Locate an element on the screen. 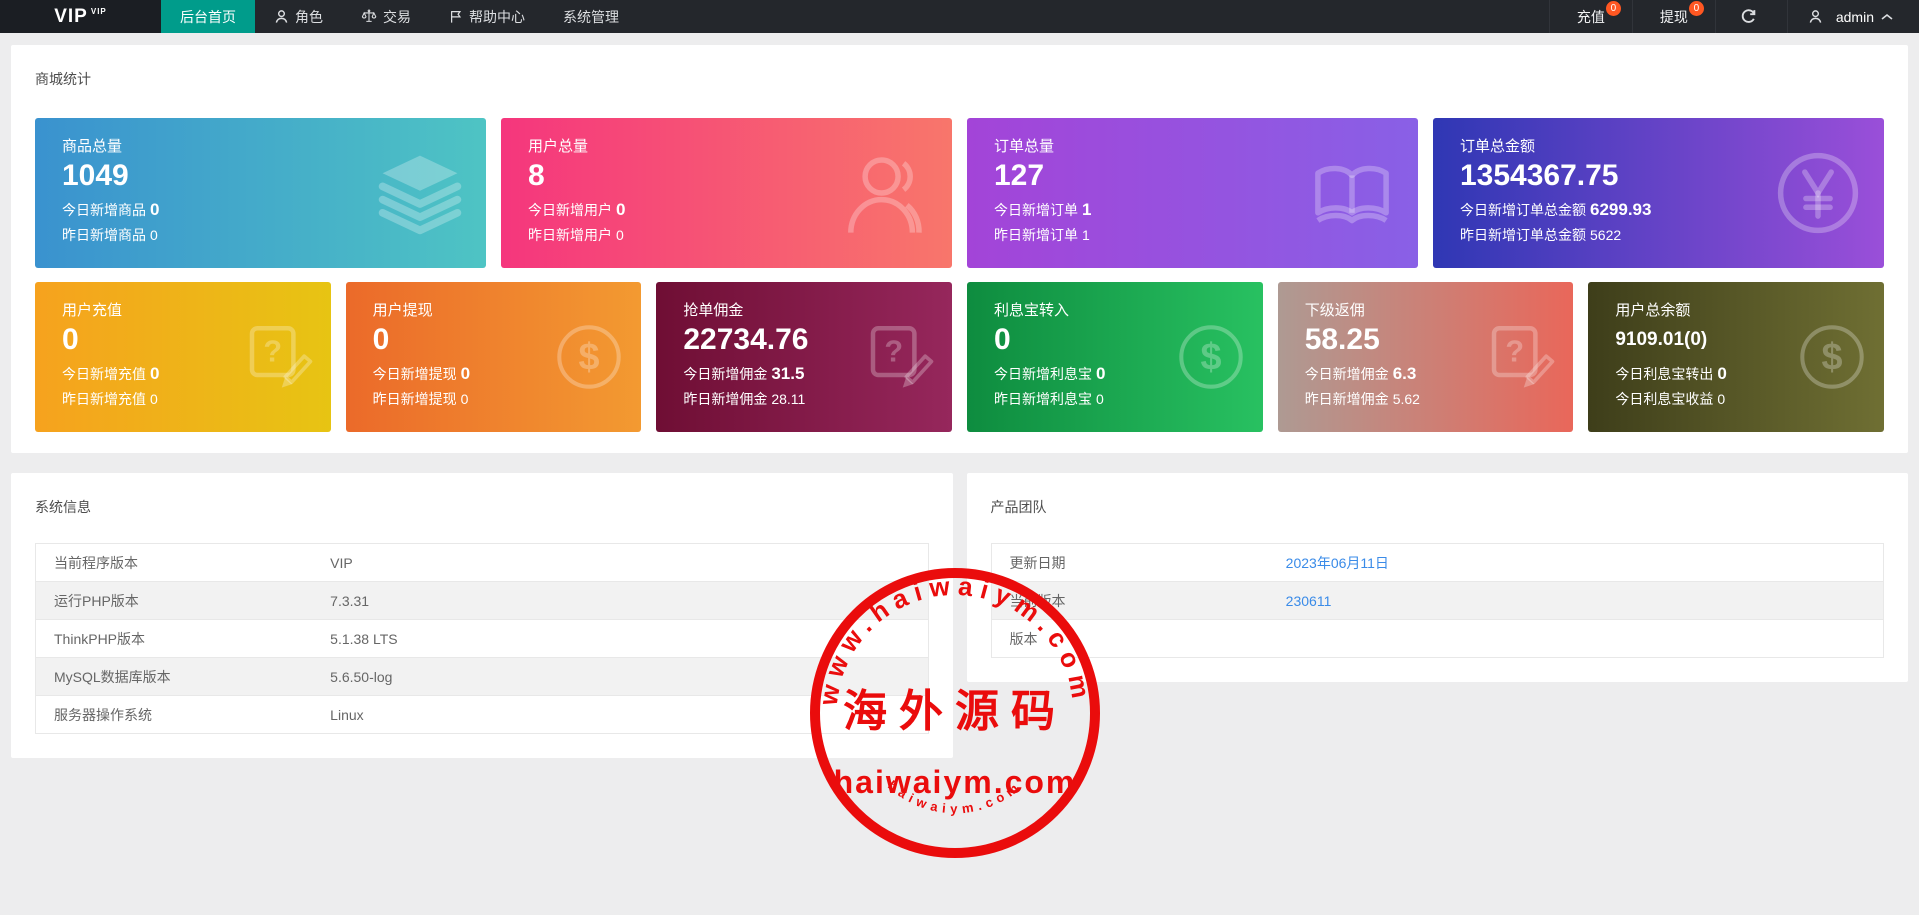 Image resolution: width=1919 pixels, height=915 pixels. product-team-label: 更新日期 is located at coordinates (1037, 562).